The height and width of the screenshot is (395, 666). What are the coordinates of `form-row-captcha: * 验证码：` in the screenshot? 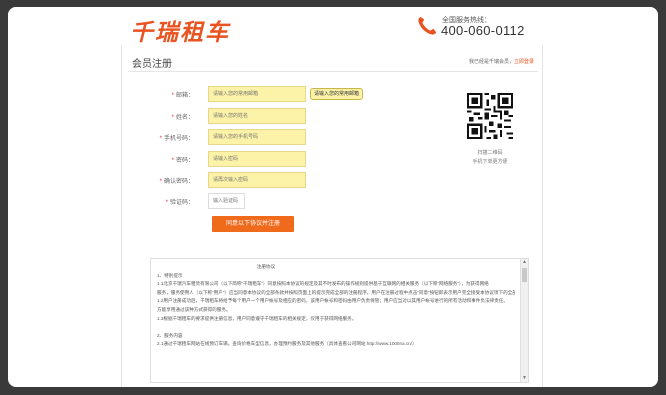 It's located at (272, 201).